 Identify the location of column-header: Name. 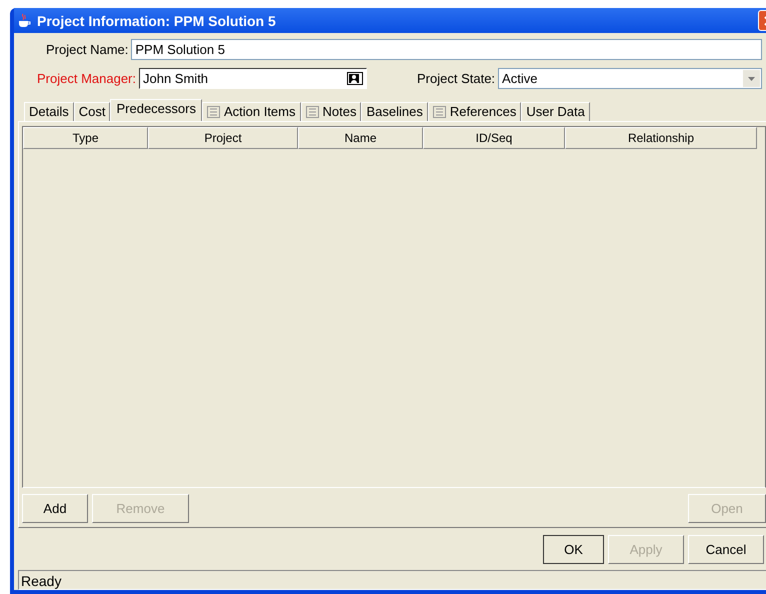
(360, 138).